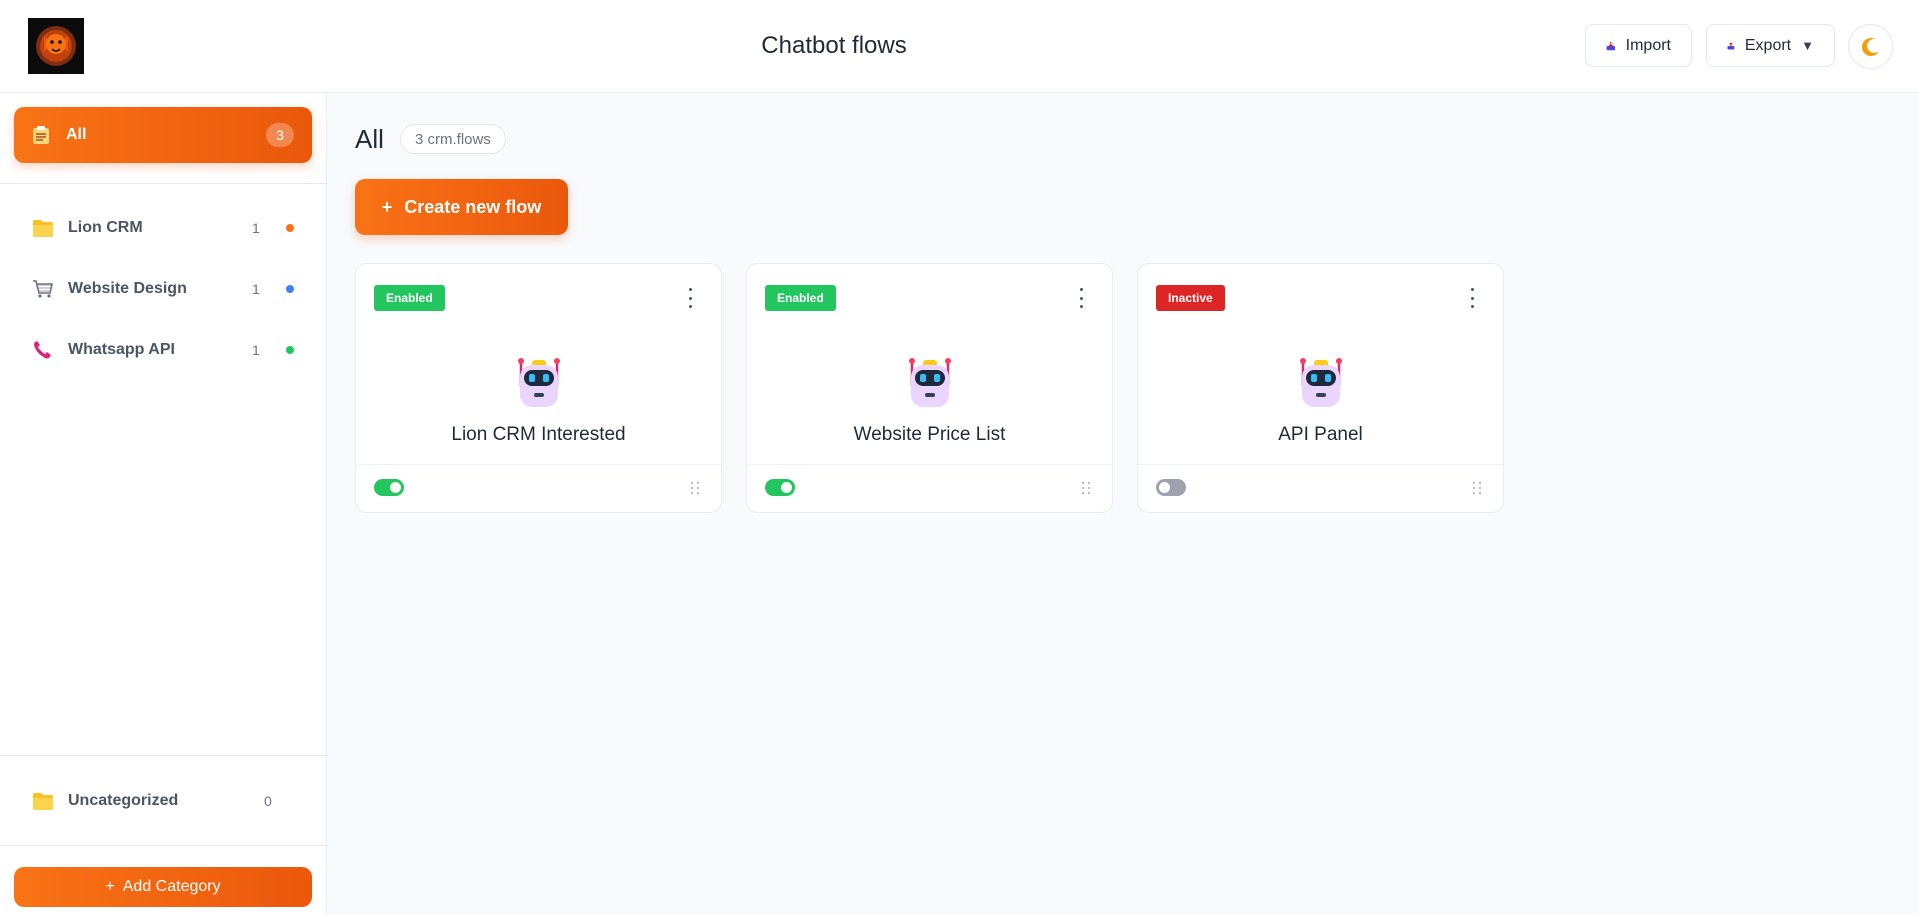  Describe the element at coordinates (834, 45) in the screenshot. I see `page-title: Chatbot flows` at that location.